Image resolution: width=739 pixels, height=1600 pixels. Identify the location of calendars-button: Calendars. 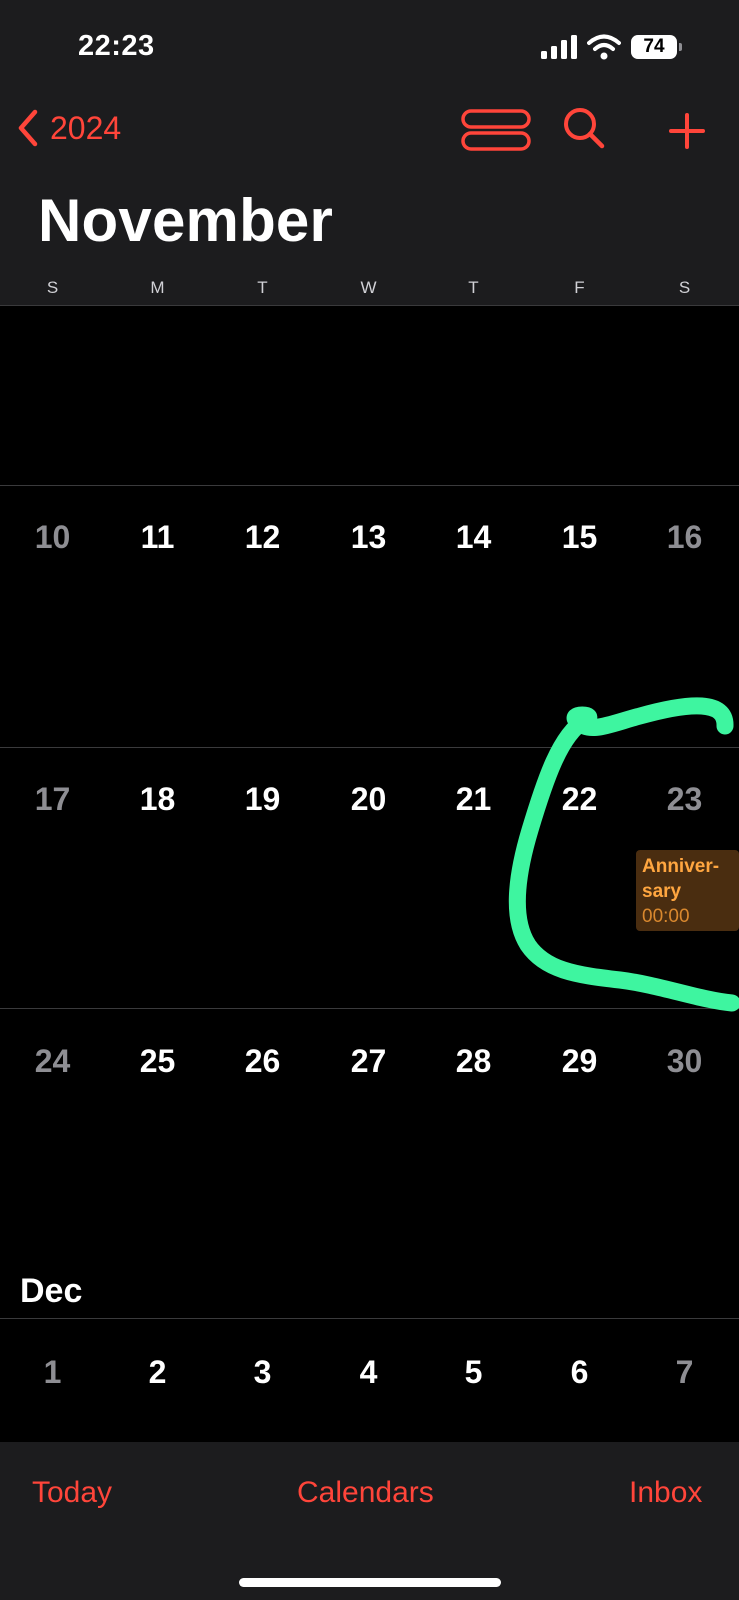
(365, 1493).